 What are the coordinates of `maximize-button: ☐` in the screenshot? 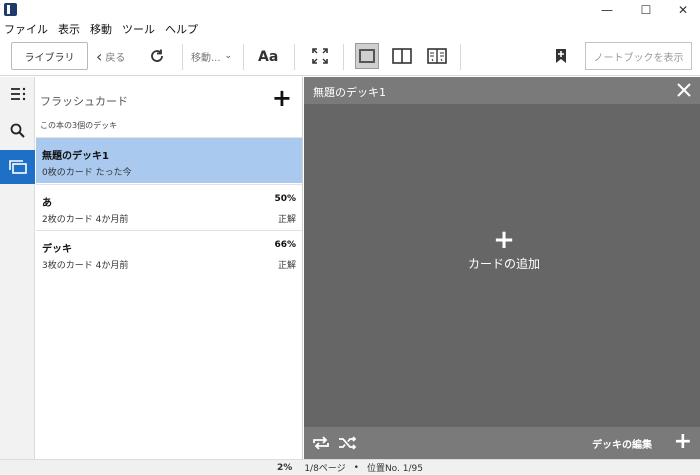 It's located at (646, 10).